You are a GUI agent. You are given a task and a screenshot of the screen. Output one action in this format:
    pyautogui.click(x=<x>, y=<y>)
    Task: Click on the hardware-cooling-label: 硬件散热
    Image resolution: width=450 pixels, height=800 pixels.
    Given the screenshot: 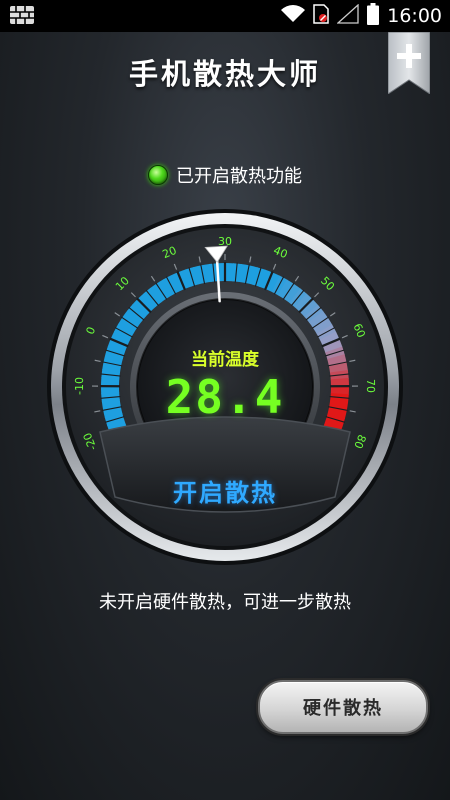 What is the action you would take?
    pyautogui.click(x=343, y=708)
    